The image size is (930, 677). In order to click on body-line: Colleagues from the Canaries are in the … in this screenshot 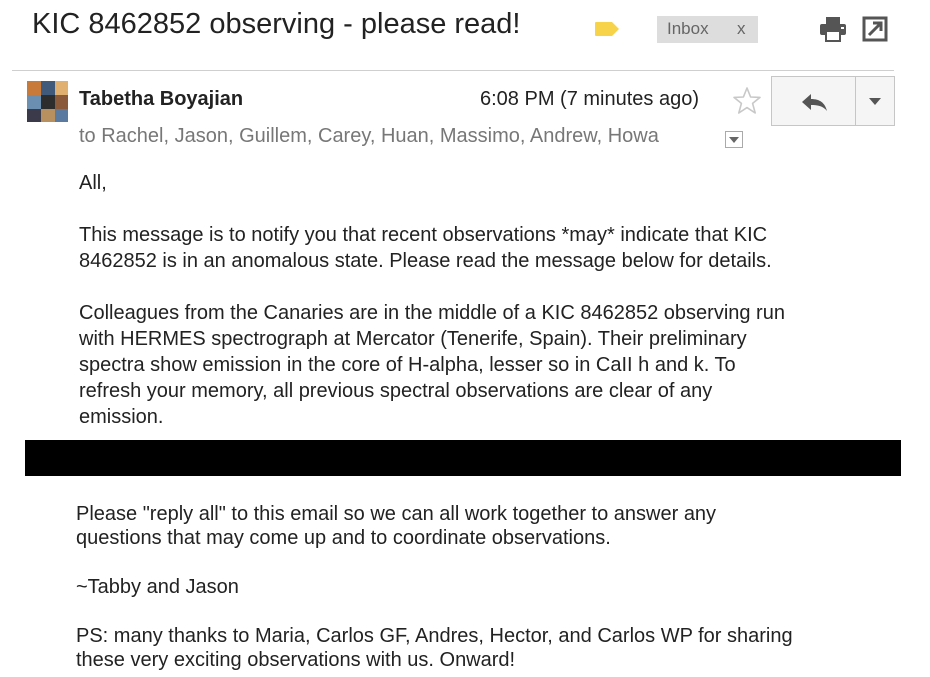, I will do `click(432, 313)`.